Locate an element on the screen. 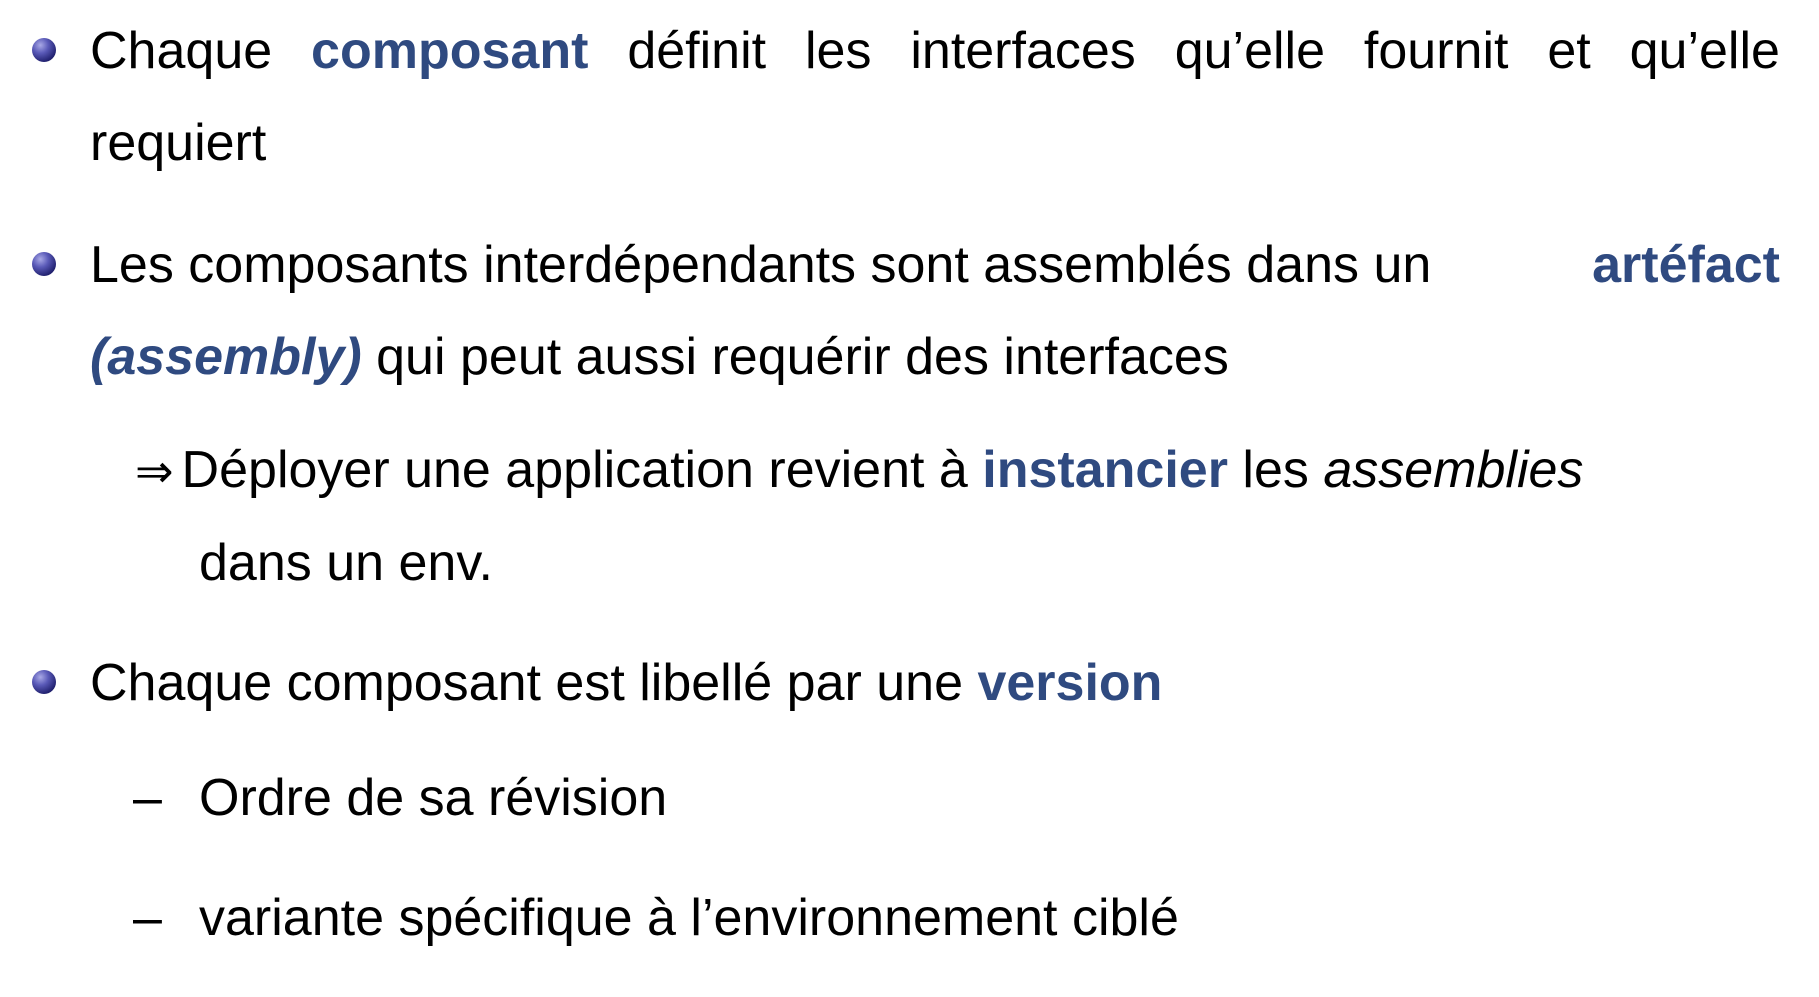 Image resolution: width=1819 pixels, height=997 pixels. term-version: version is located at coordinates (1070, 683).